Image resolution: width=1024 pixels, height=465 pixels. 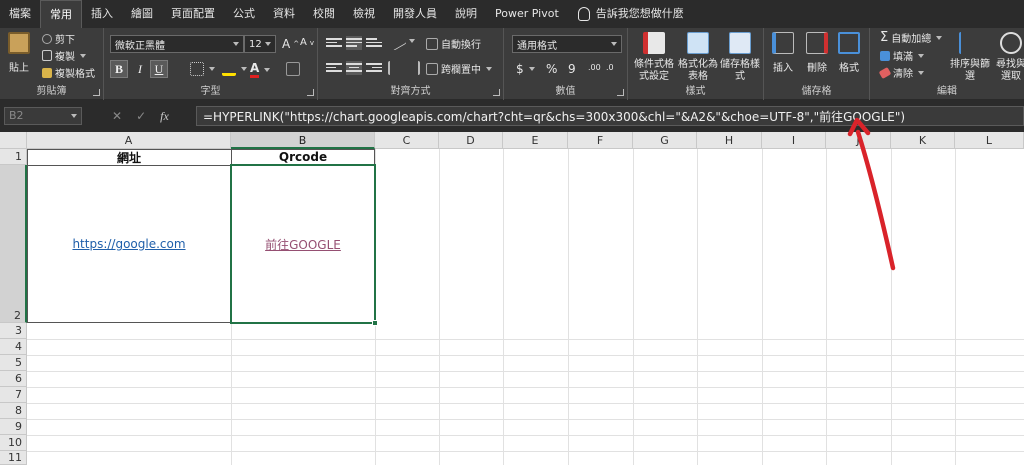 I want to click on row-header-1: 1, so click(x=13, y=157).